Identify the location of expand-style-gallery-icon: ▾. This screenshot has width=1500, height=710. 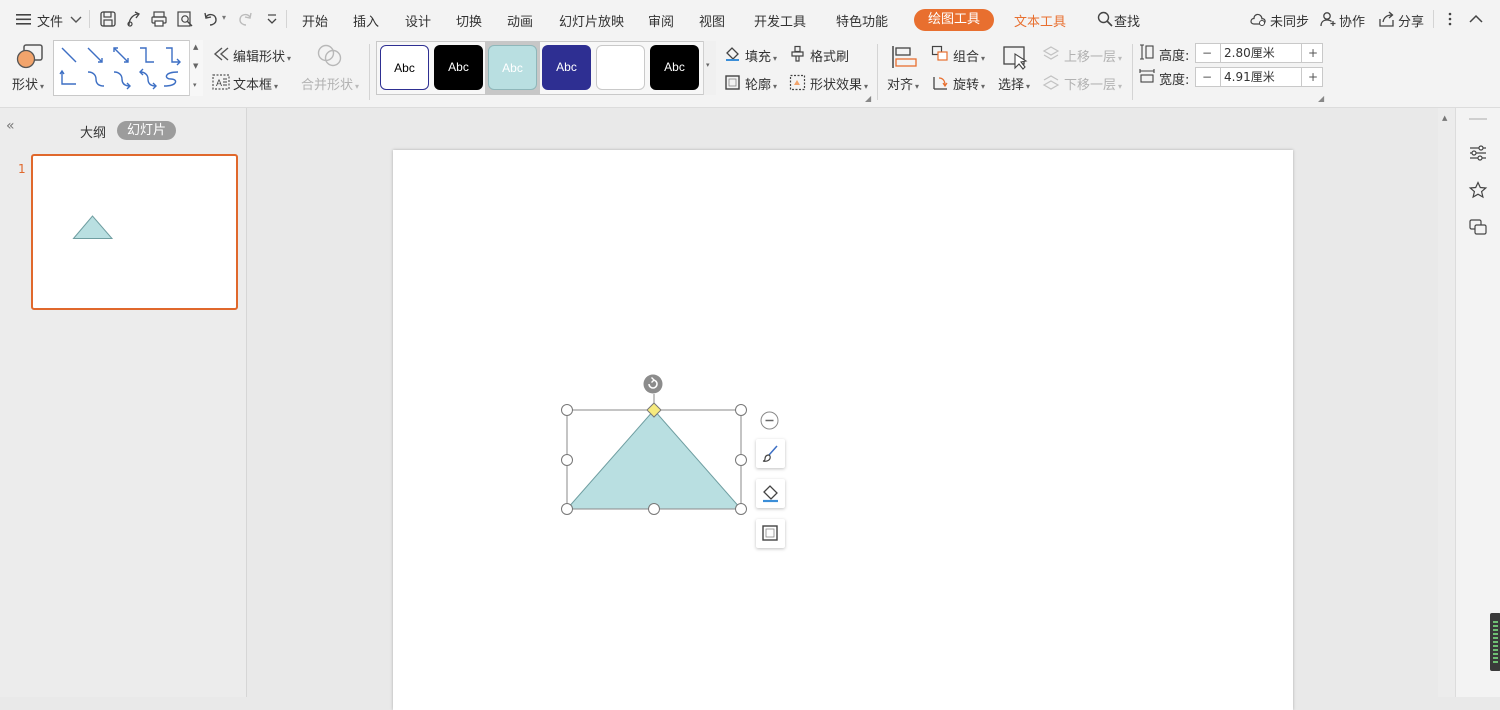
(708, 65).